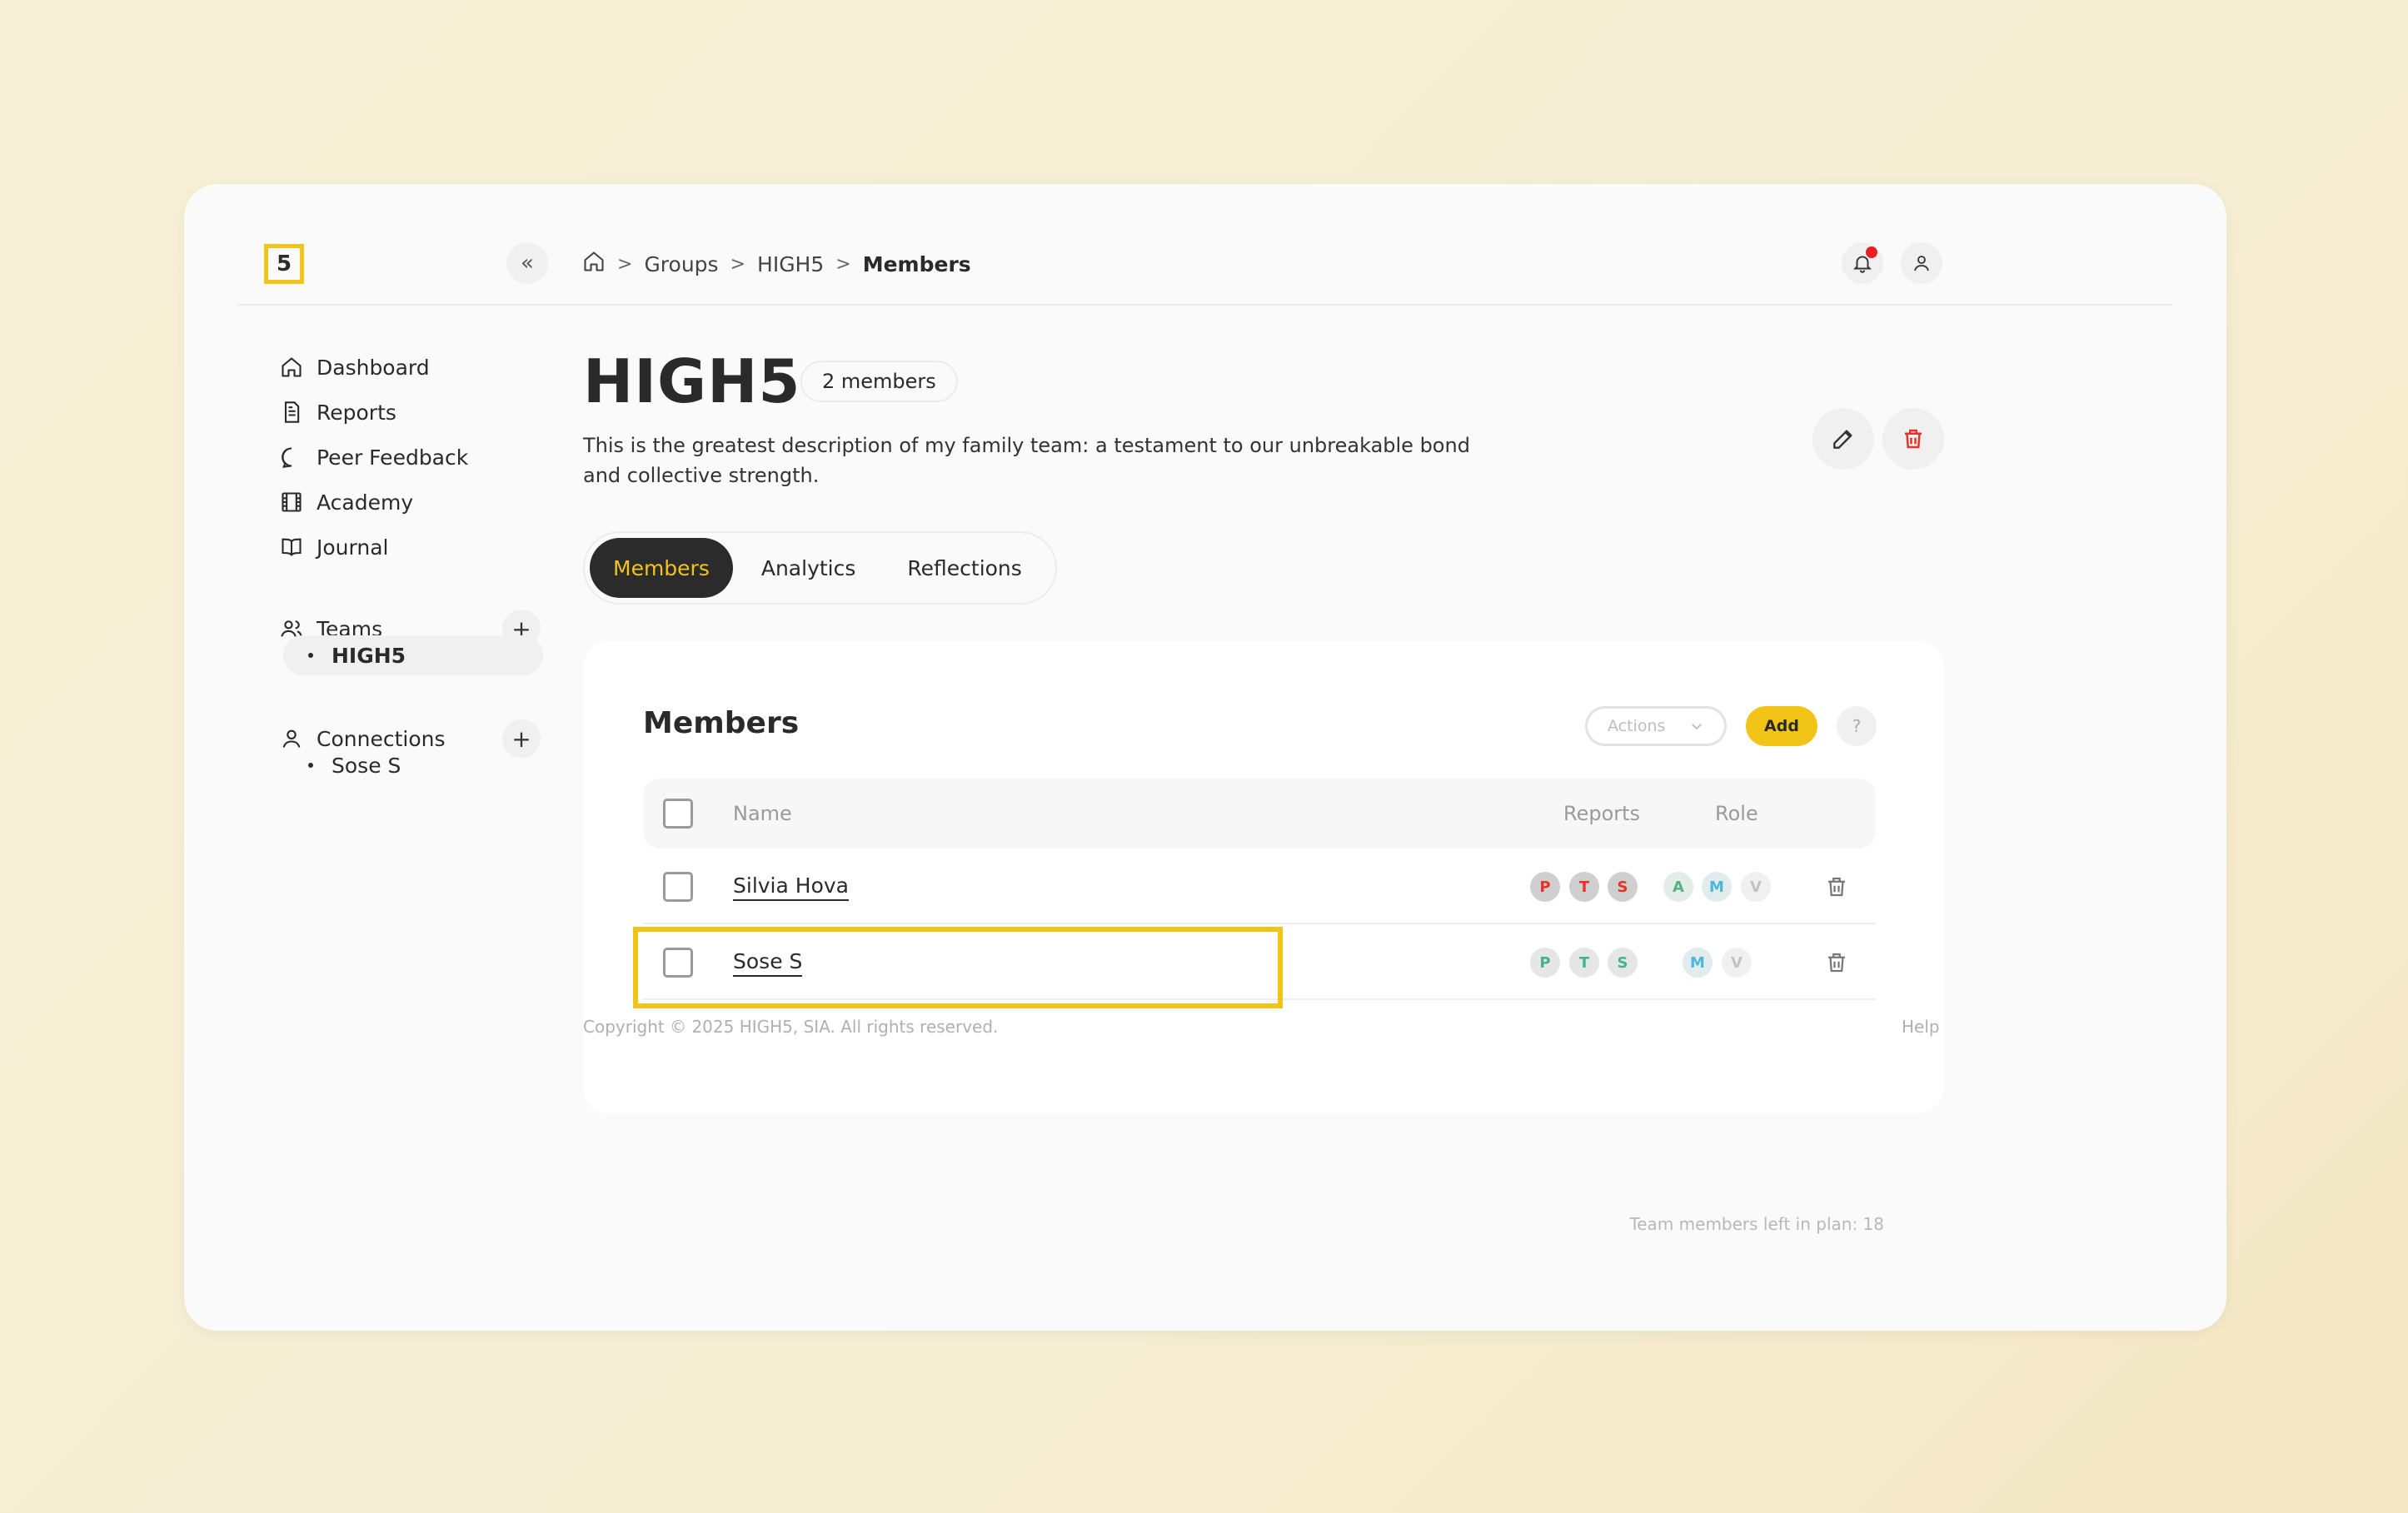 The width and height of the screenshot is (2408, 1513). Describe the element at coordinates (1697, 727) in the screenshot. I see `chevron-down-icon` at that location.